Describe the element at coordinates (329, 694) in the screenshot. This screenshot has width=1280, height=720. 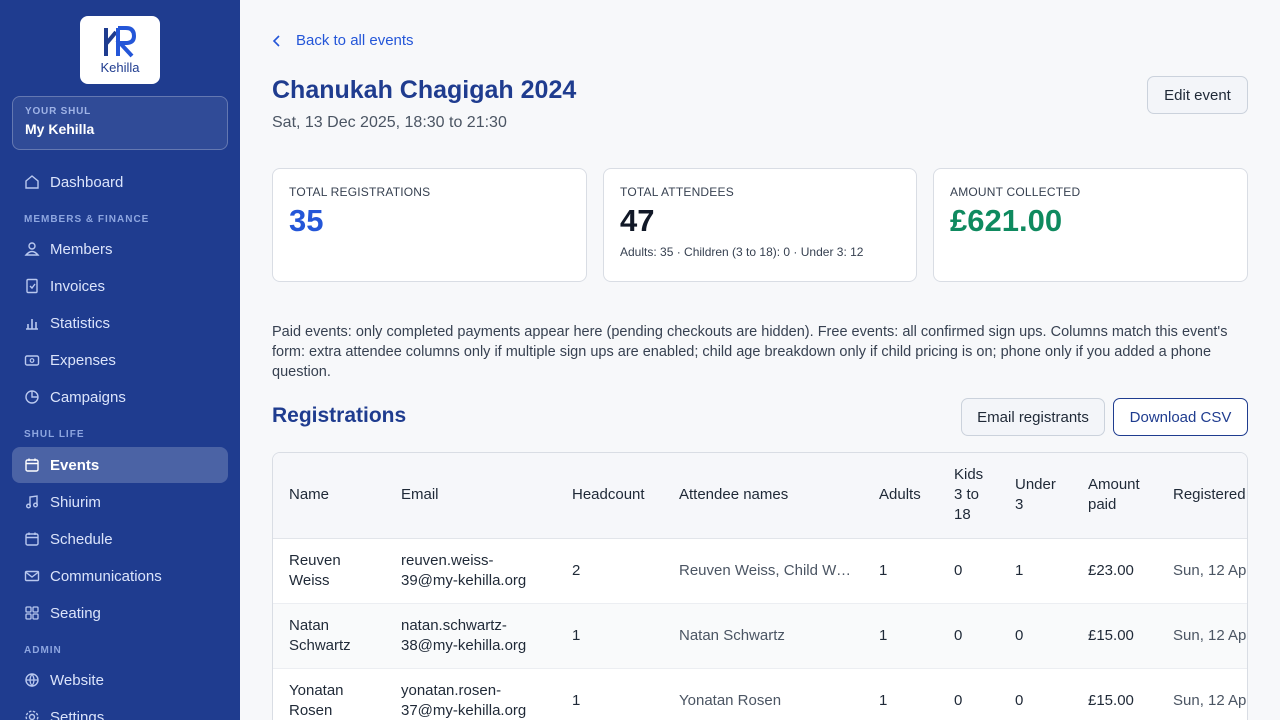
I see `cell-name: Yonatan Rosen` at that location.